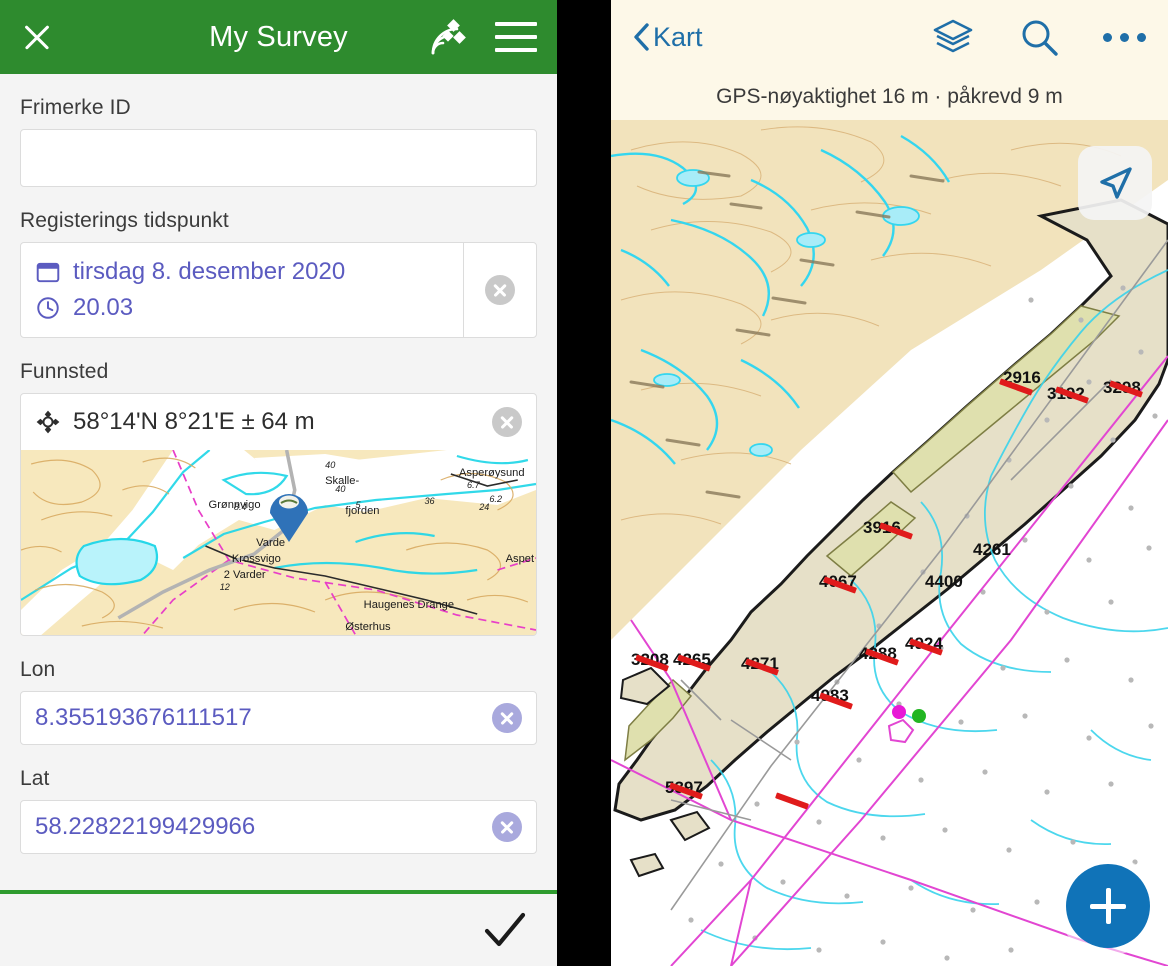 The height and width of the screenshot is (966, 1168). What do you see at coordinates (953, 37) in the screenshot?
I see `layers-icon` at bounding box center [953, 37].